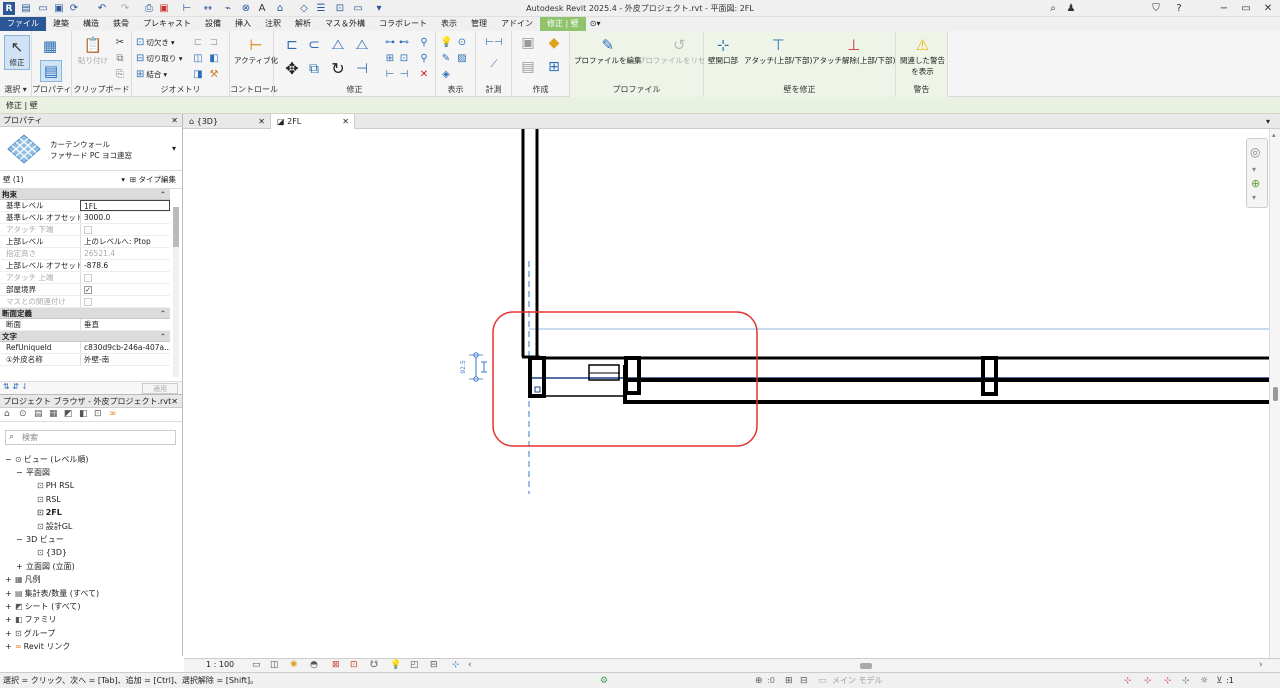 Image resolution: width=1280 pixels, height=688 pixels. I want to click on property-value: 3000.0, so click(125, 217).